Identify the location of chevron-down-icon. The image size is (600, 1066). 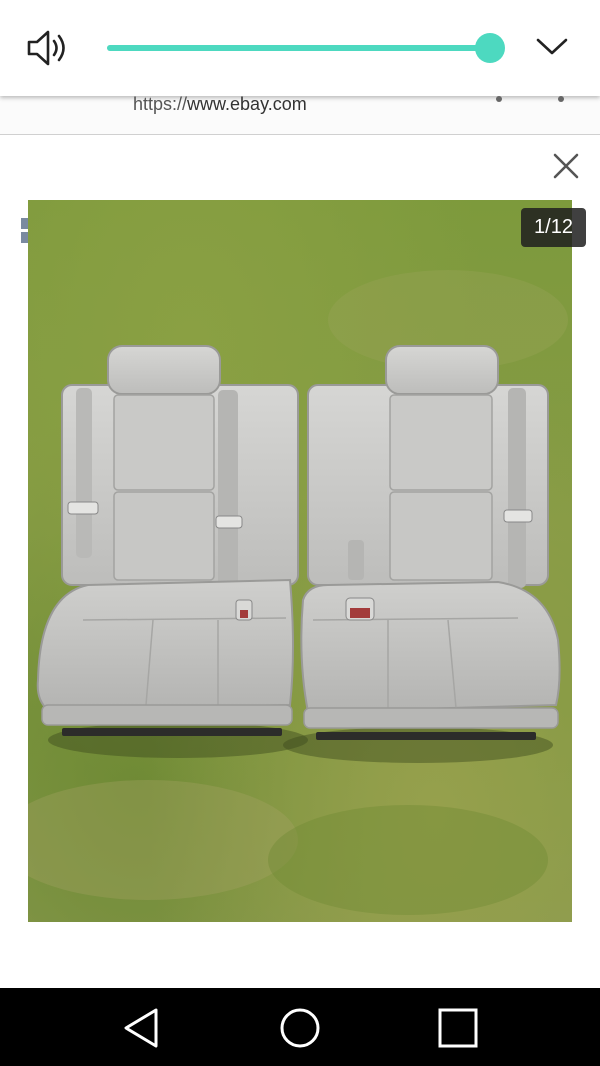
(552, 46).